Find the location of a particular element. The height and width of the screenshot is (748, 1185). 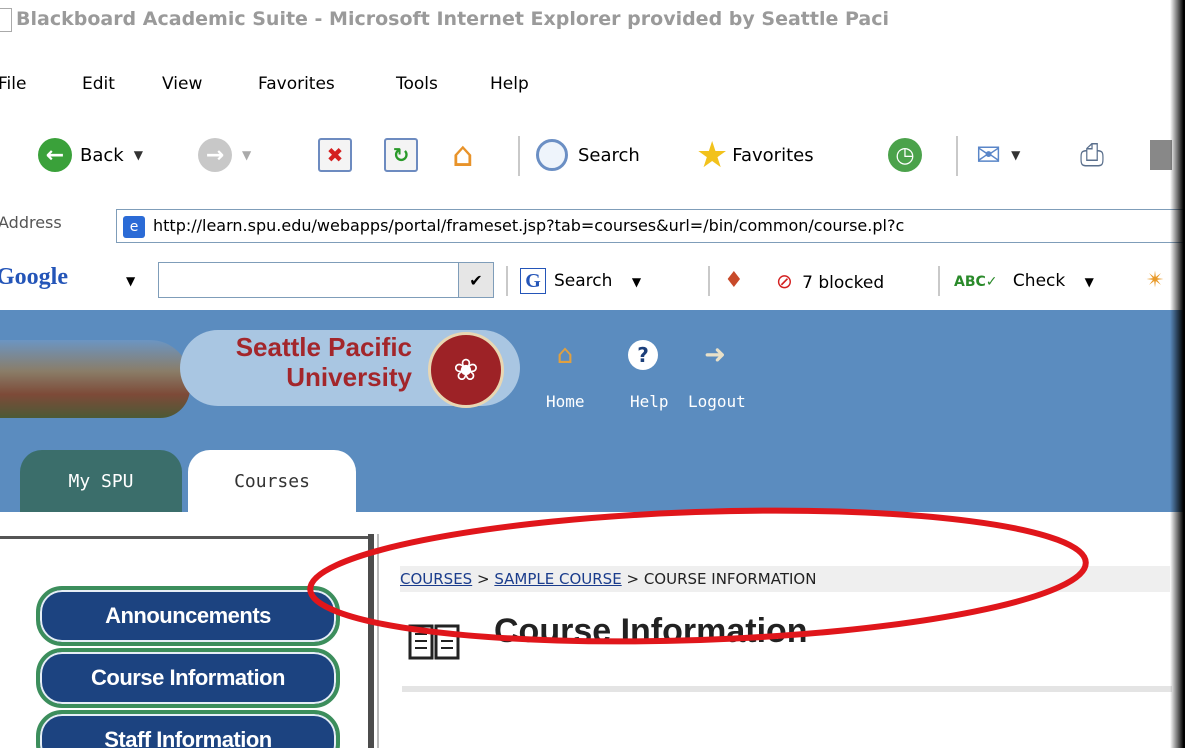

home-icon: ⌂ is located at coordinates (463, 155).